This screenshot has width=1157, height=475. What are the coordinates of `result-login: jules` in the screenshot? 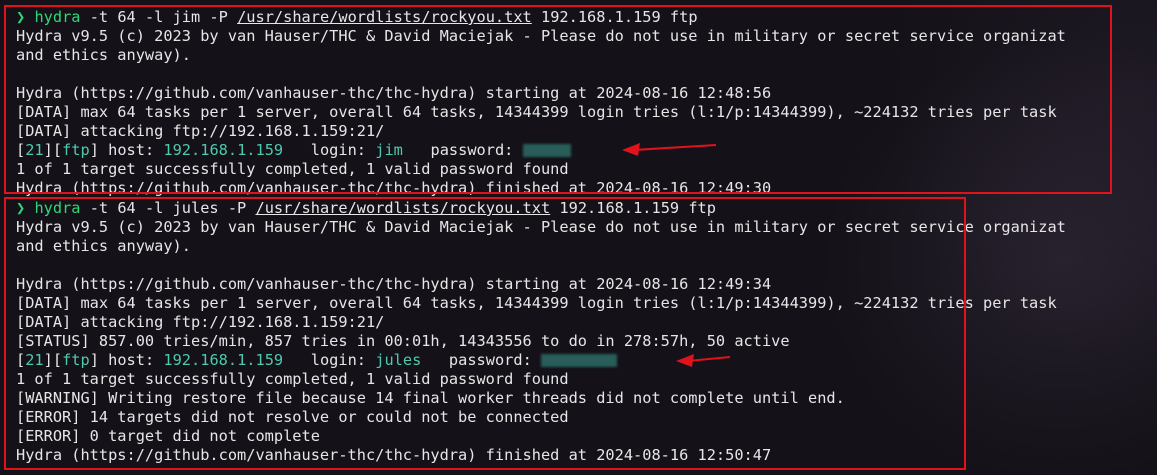 It's located at (398, 360).